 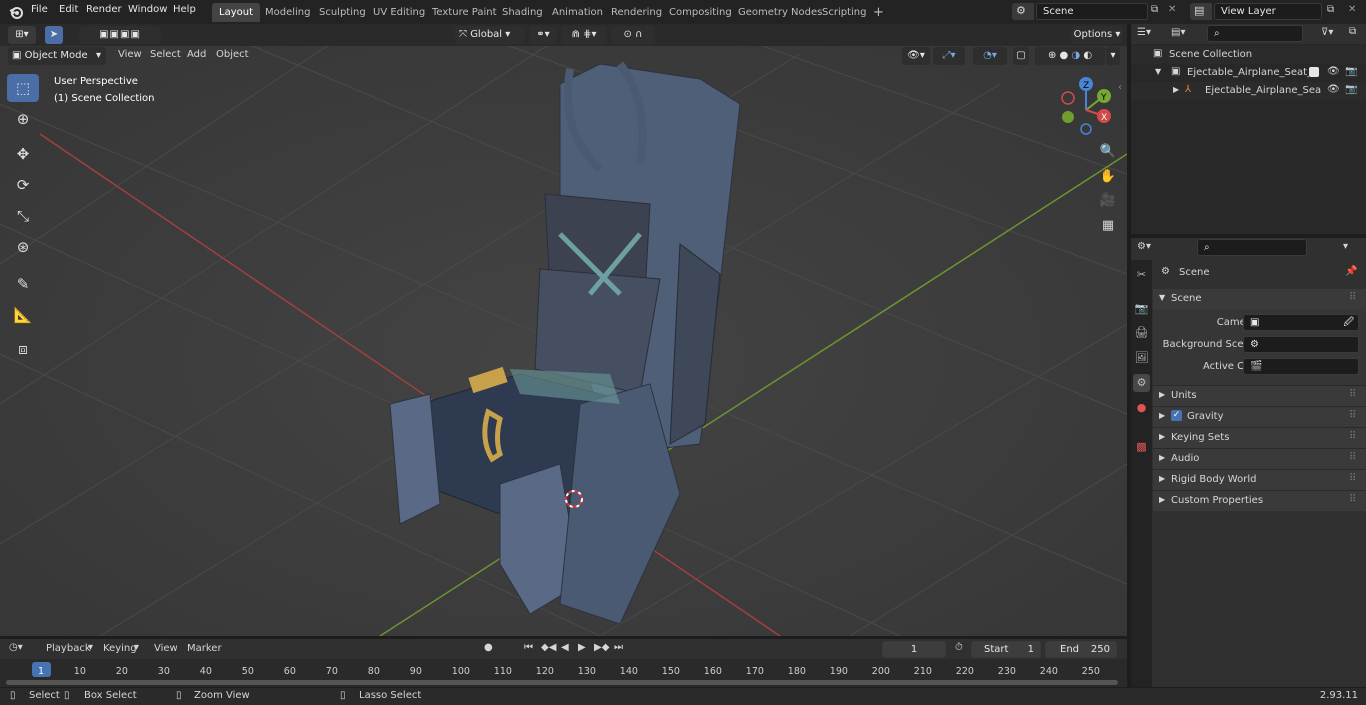 What do you see at coordinates (1023, 11) in the screenshot?
I see `scene-selector: ⚙` at bounding box center [1023, 11].